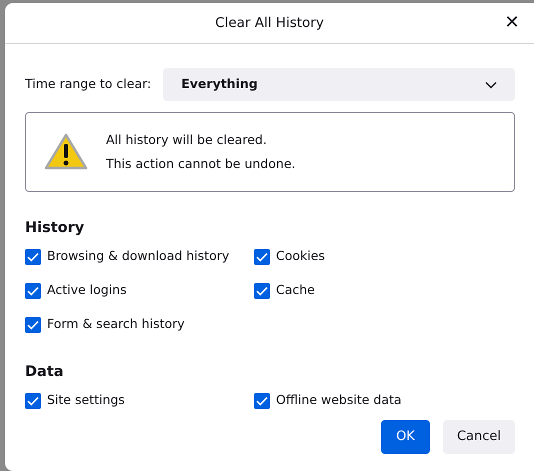  I want to click on ok-button: OK, so click(405, 437).